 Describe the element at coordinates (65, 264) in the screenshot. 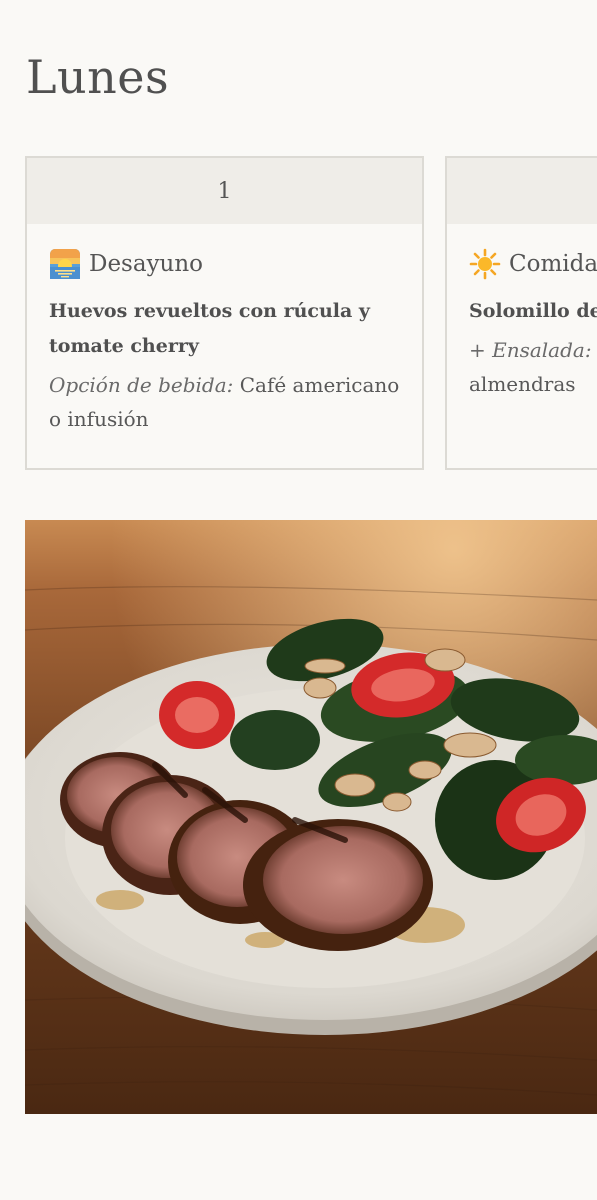

I see `sunrise-icon` at that location.